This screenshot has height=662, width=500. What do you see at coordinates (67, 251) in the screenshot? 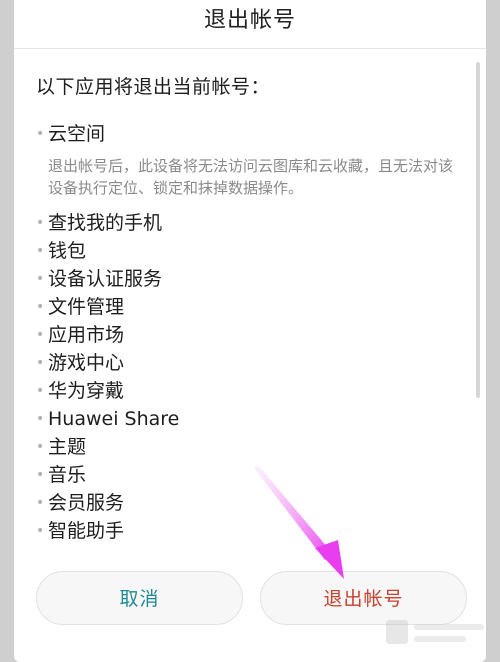
I see `list-item-label: 钱包` at bounding box center [67, 251].